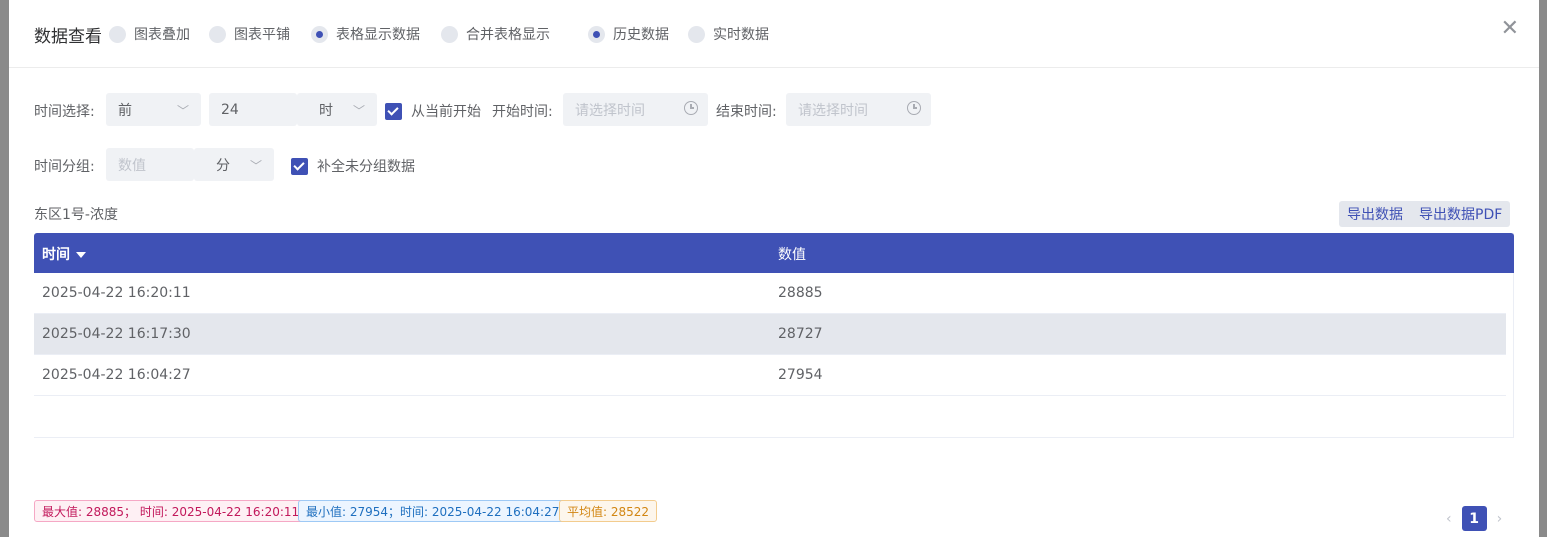 This screenshot has width=1547, height=537. I want to click on radio-table-display: 表格显示数据, so click(365, 34).